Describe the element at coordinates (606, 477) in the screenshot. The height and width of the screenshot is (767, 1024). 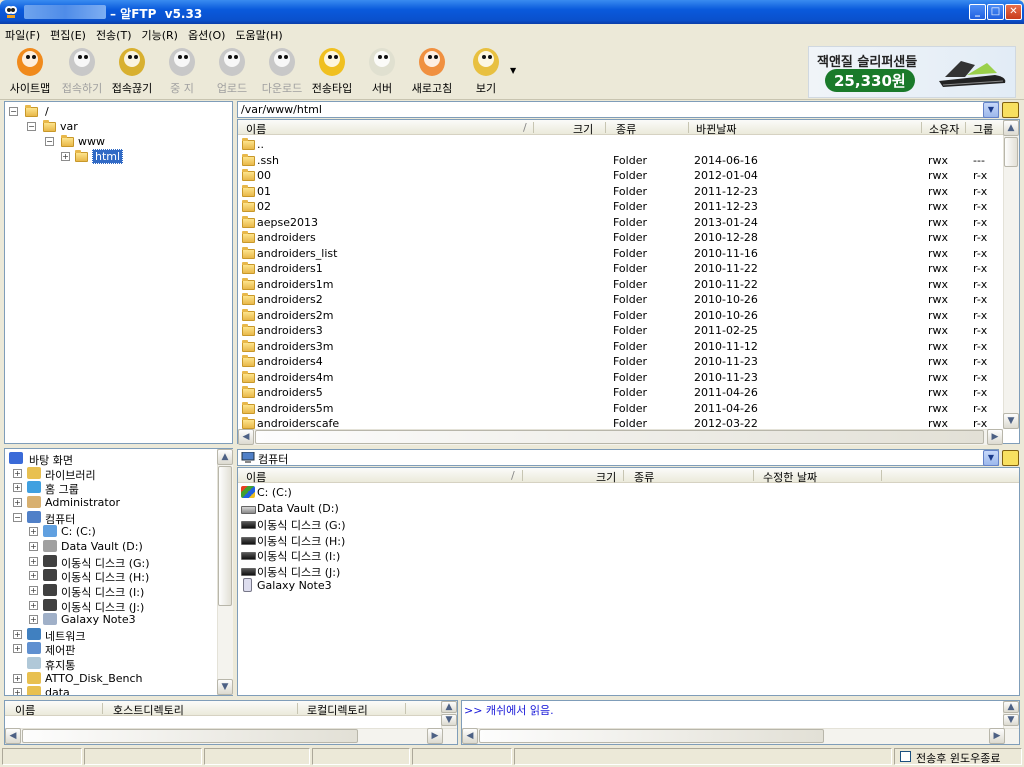
I see `local-col-size: 크기` at that location.